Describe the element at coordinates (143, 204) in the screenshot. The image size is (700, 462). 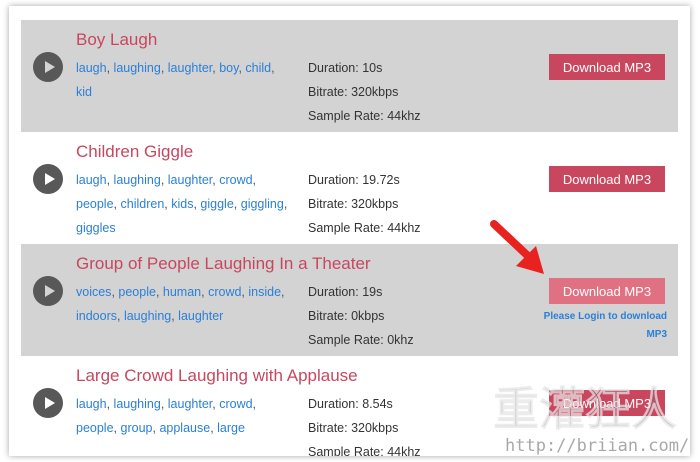
I see `tag-link: children` at that location.